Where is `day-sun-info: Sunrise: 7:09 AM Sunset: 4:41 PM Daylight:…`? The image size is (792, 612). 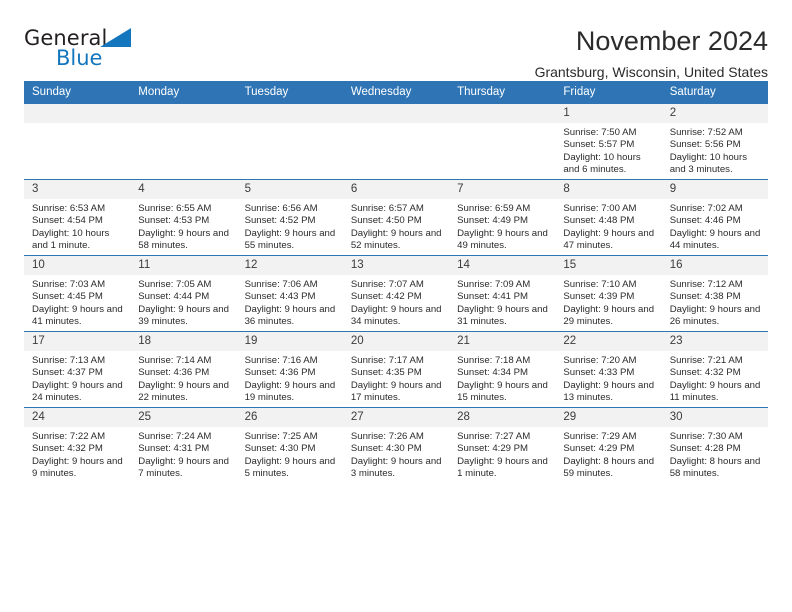 day-sun-info: Sunrise: 7:09 AM Sunset: 4:41 PM Daylight:… is located at coordinates (502, 302).